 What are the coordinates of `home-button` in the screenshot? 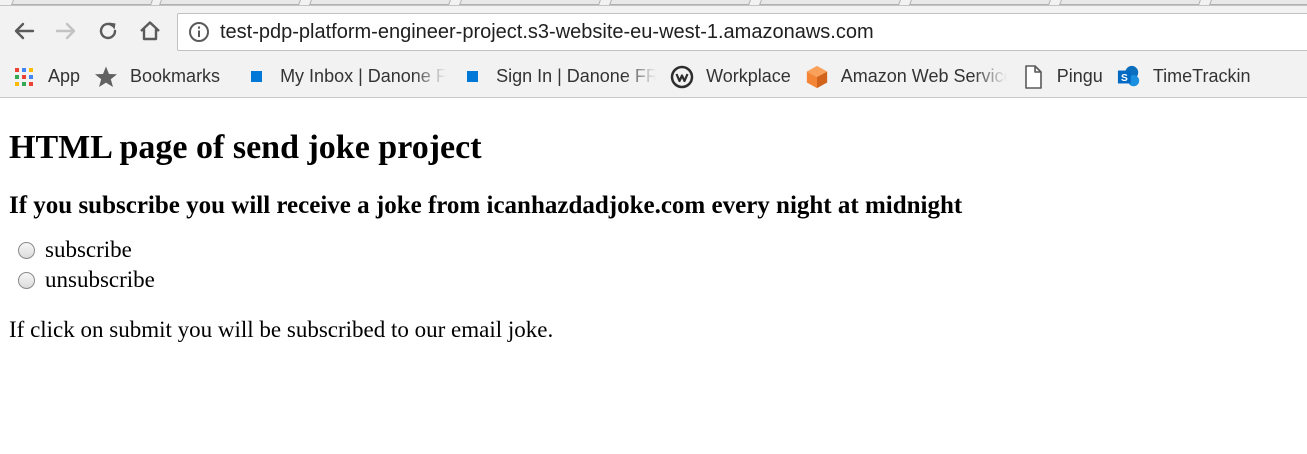 It's located at (150, 31).